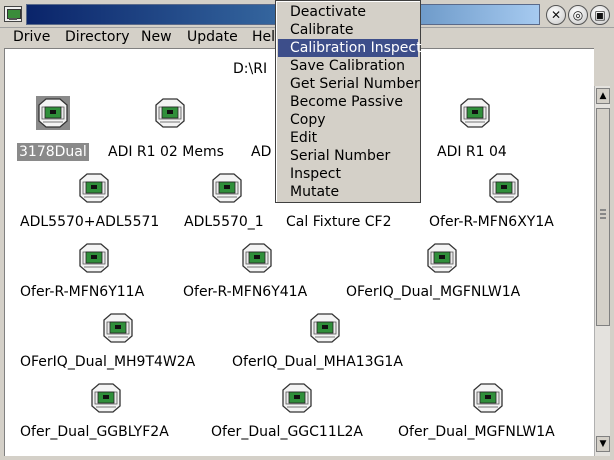  I want to click on device-label: OFerIQ_Dual_MGFNLW1A, so click(433, 292).